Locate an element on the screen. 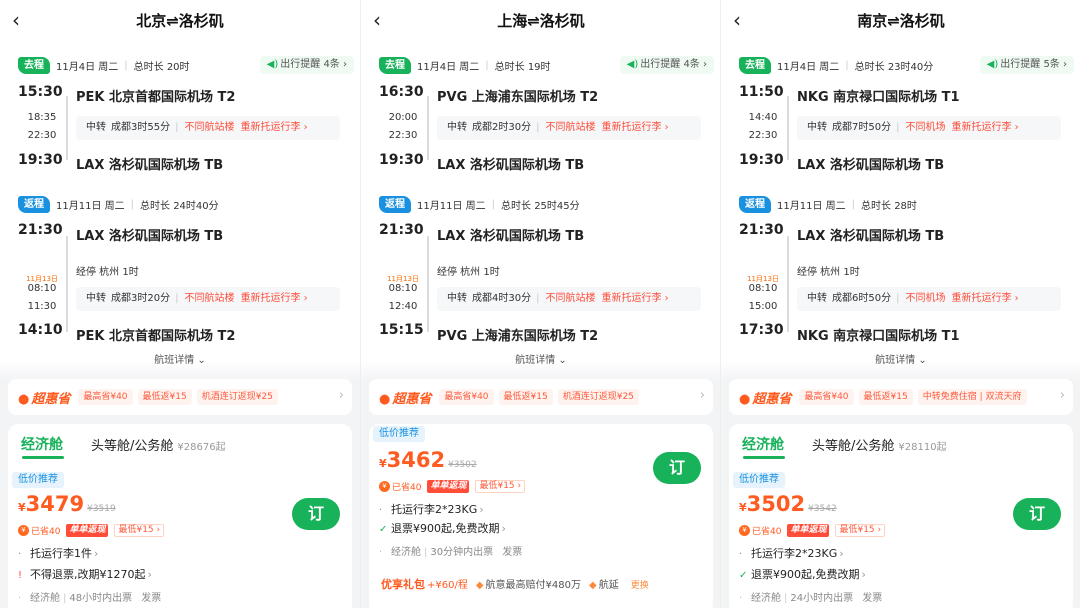 This screenshot has width=1080, height=608. baggage-rule: · 托运行李1件 › is located at coordinates (58, 553).